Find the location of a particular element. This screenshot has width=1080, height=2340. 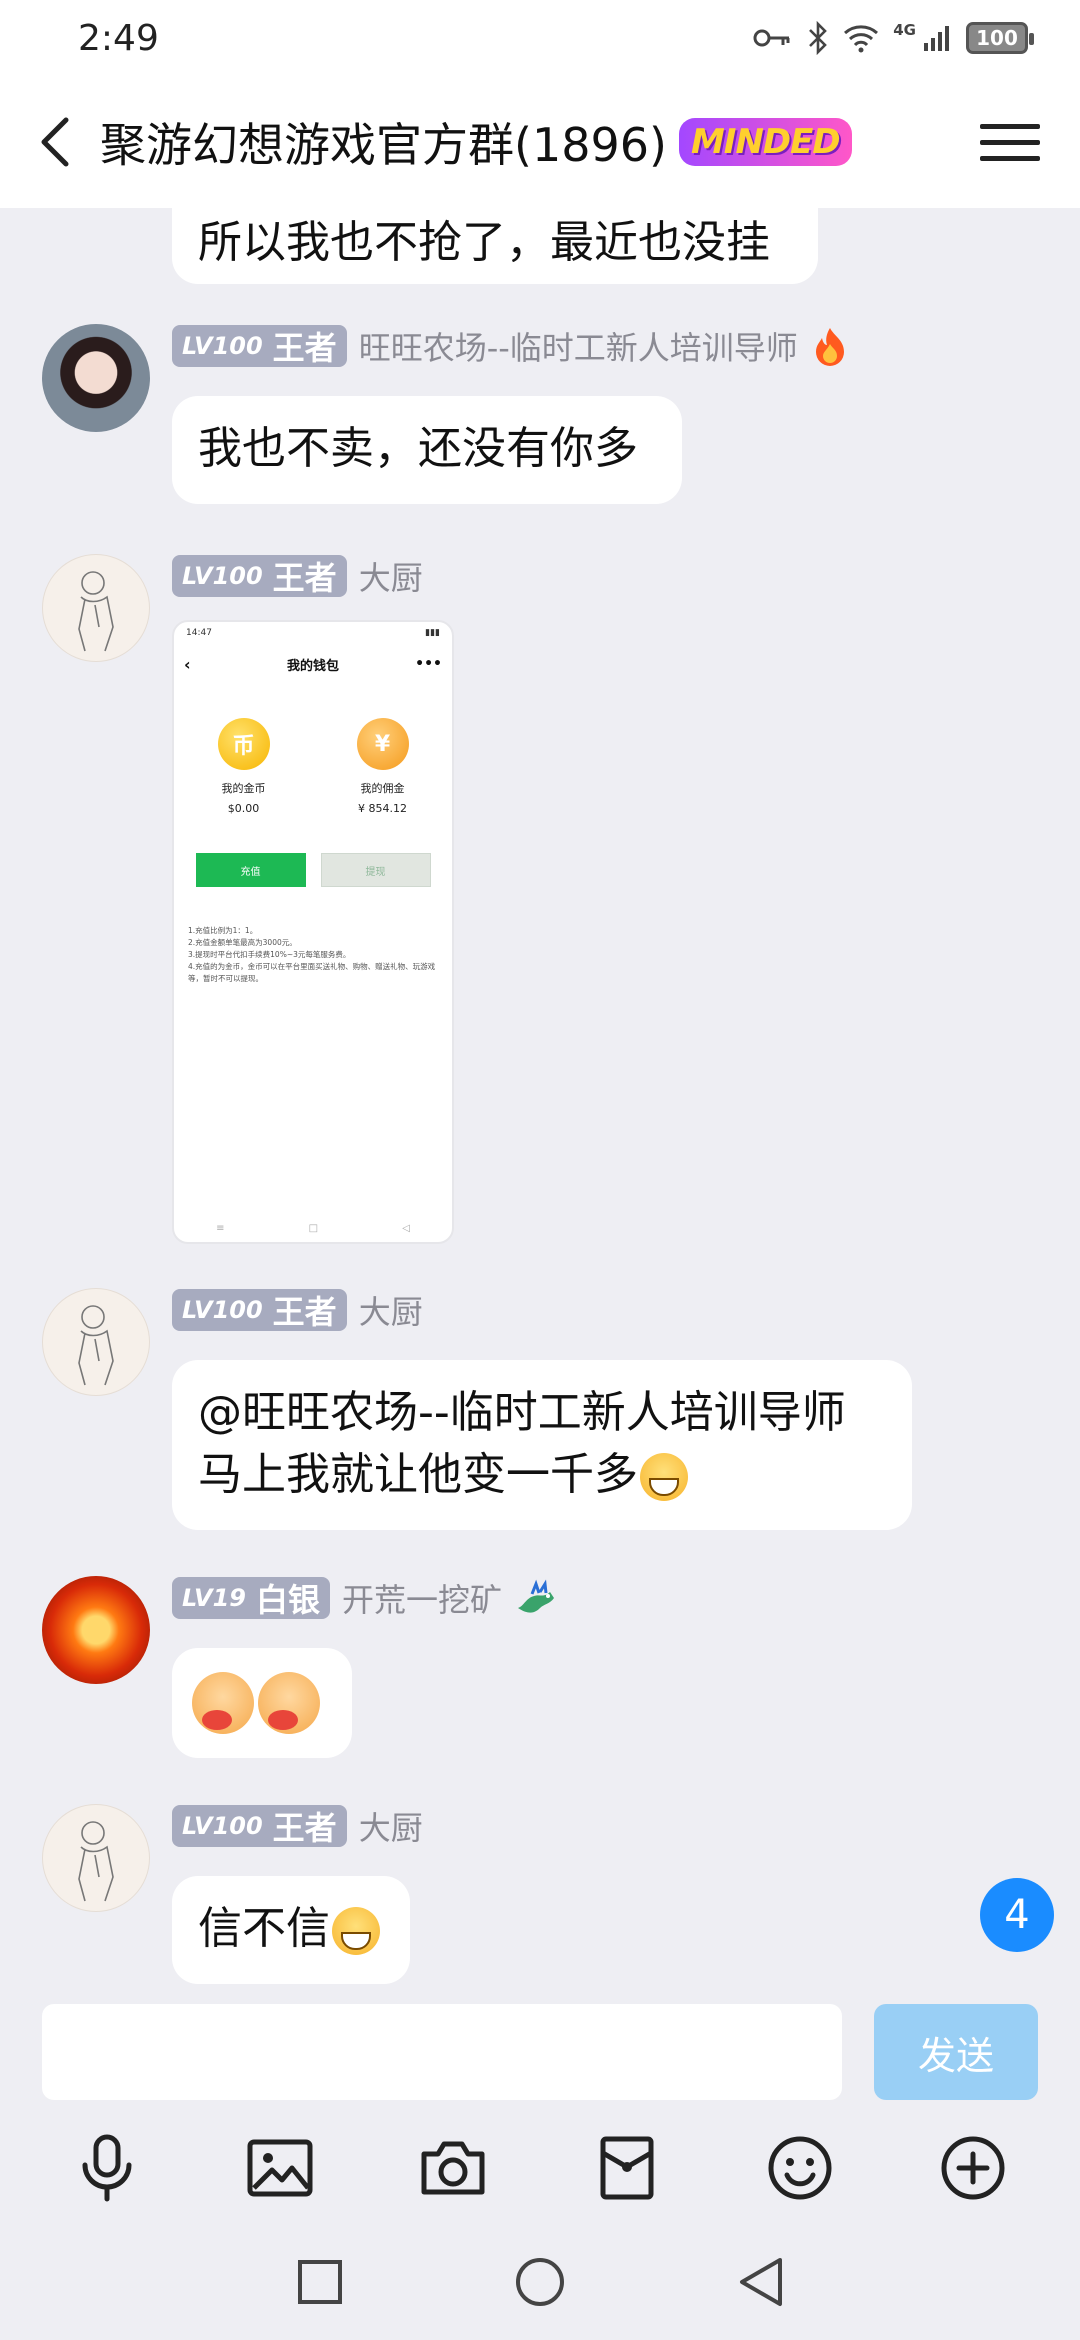

level-value: LV19 is located at coordinates (214, 1598).